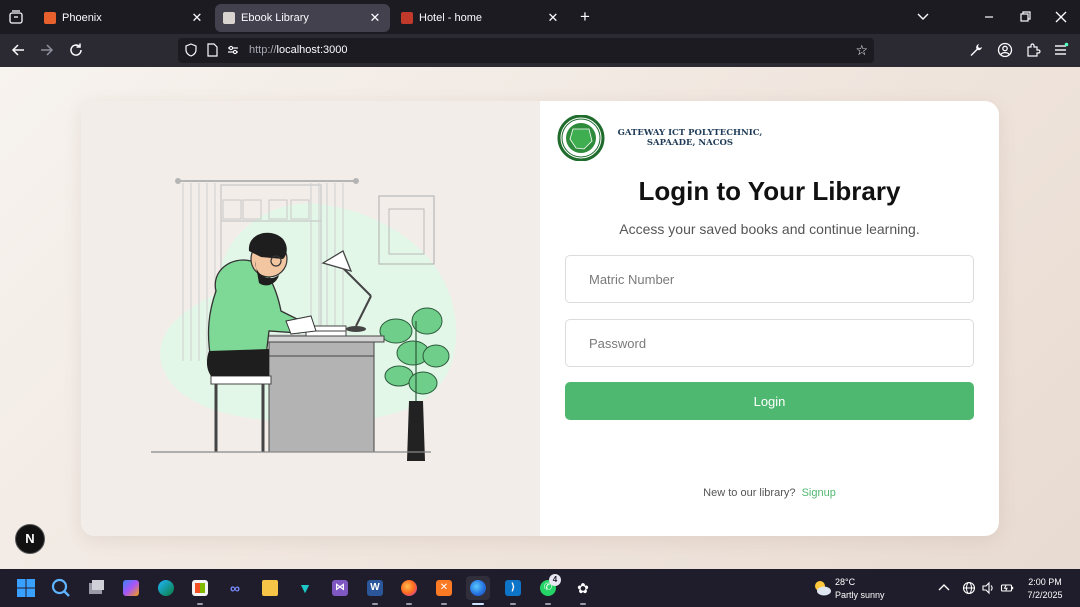 This screenshot has height=607, width=1080. I want to click on nav-bar: http://localhost:3000 ☆, so click(540, 50).